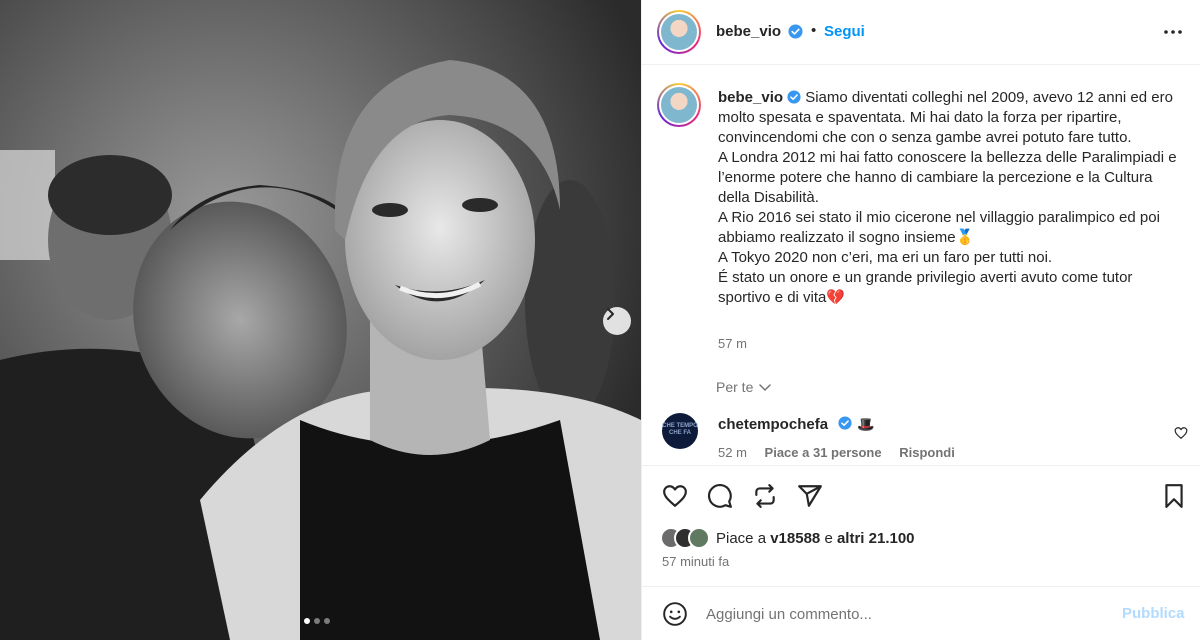  Describe the element at coordinates (866, 424) in the screenshot. I see `comment-text: 🎩` at that location.